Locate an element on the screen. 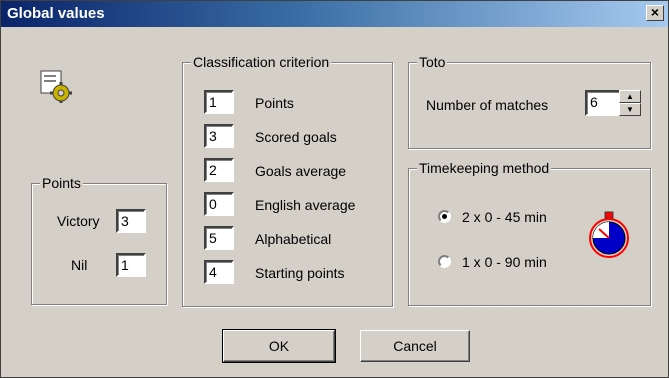  criterion-field-english-average: 0 is located at coordinates (219, 204).